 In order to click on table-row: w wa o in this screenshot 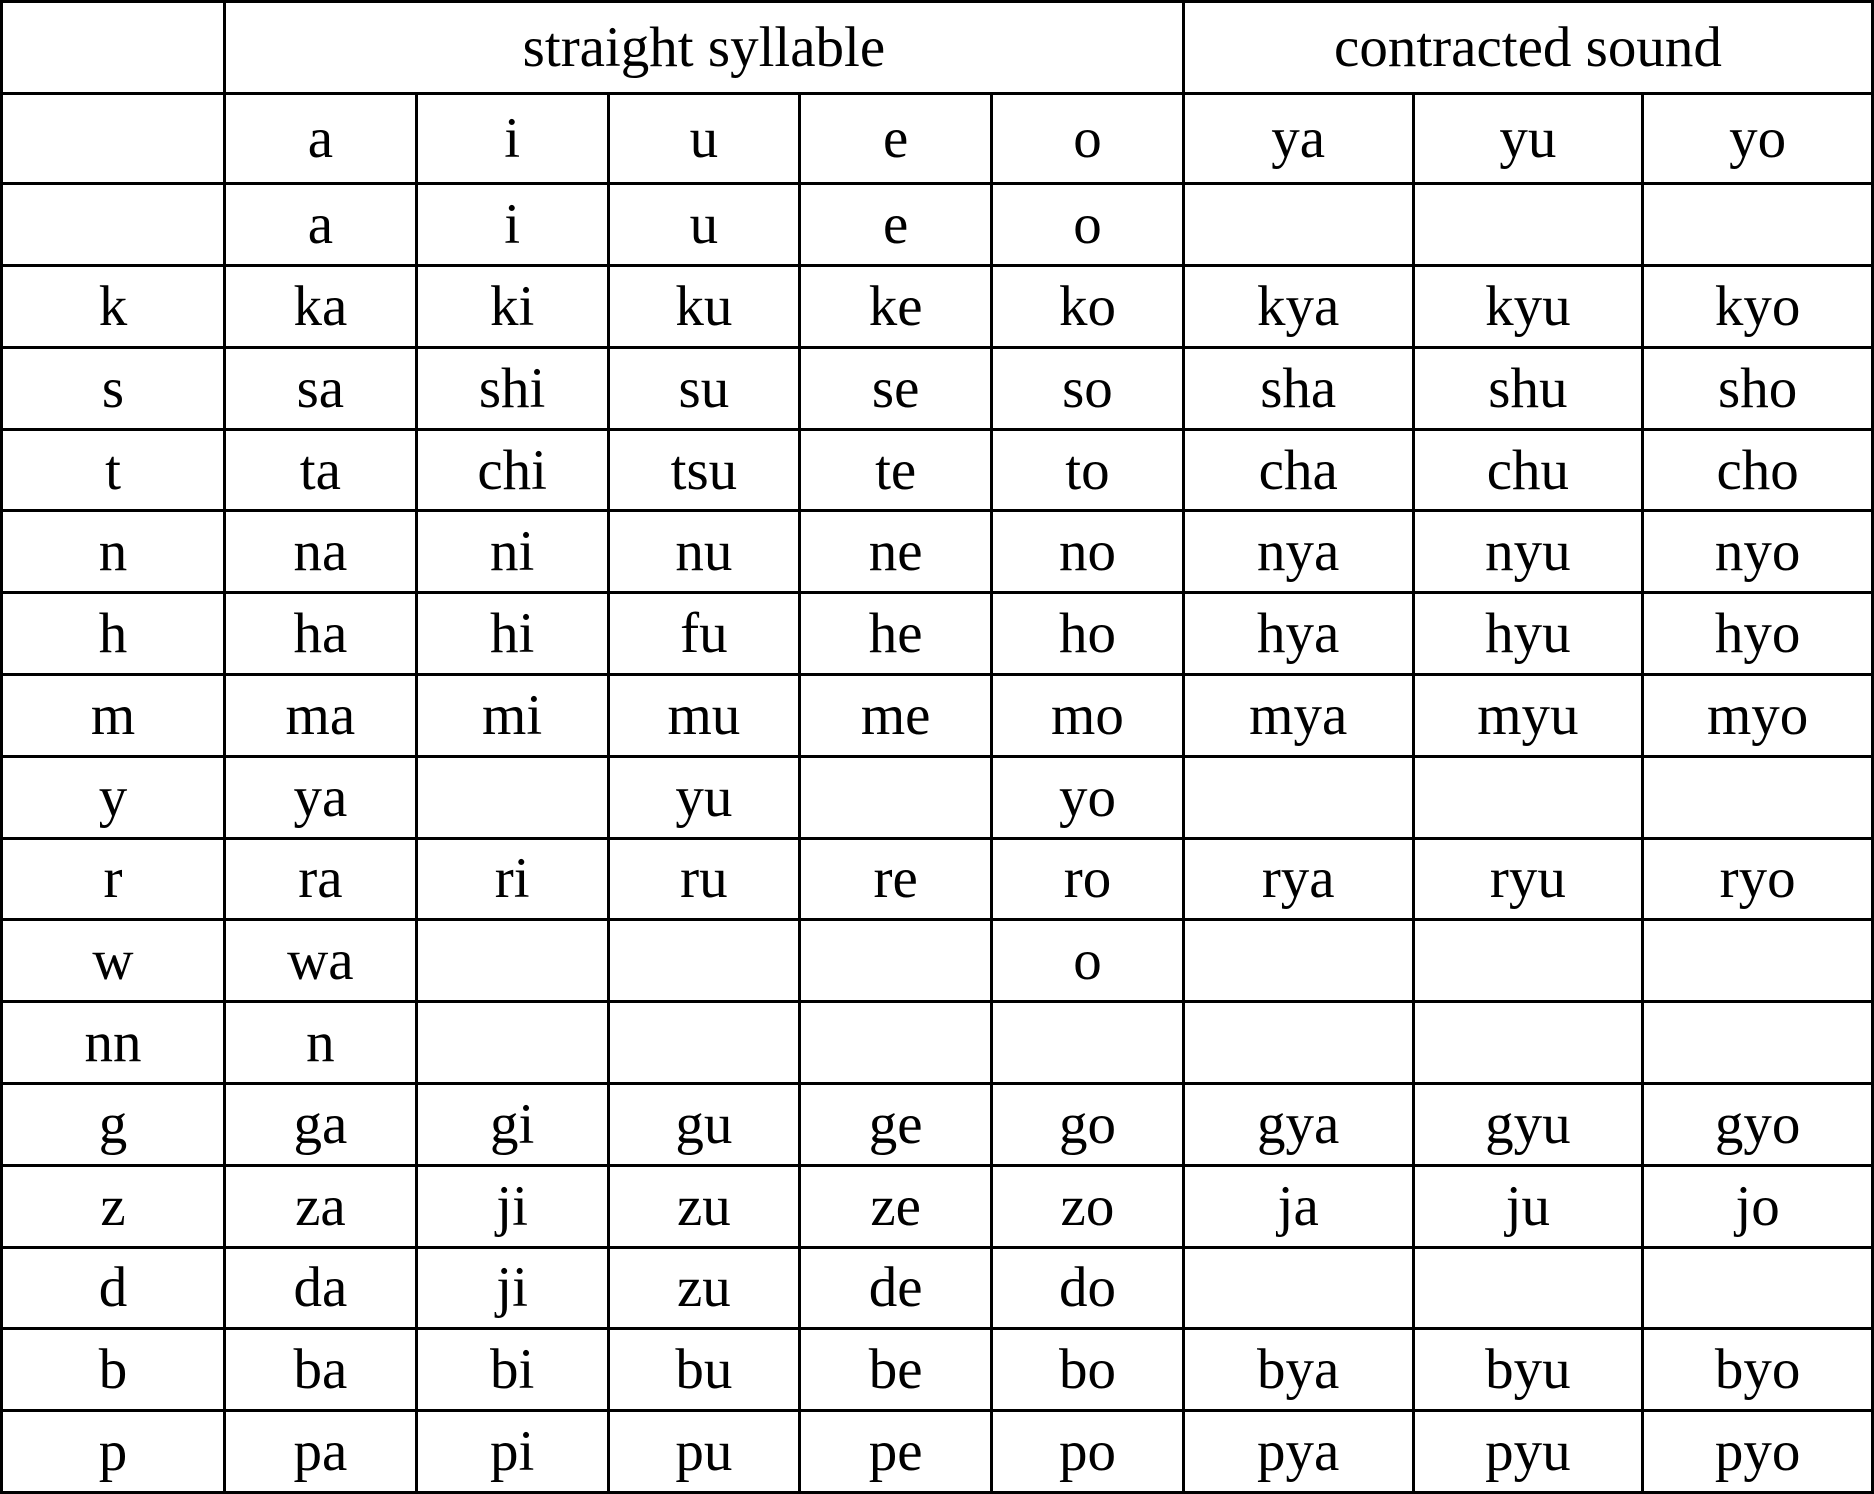, I will do `click(937, 961)`.